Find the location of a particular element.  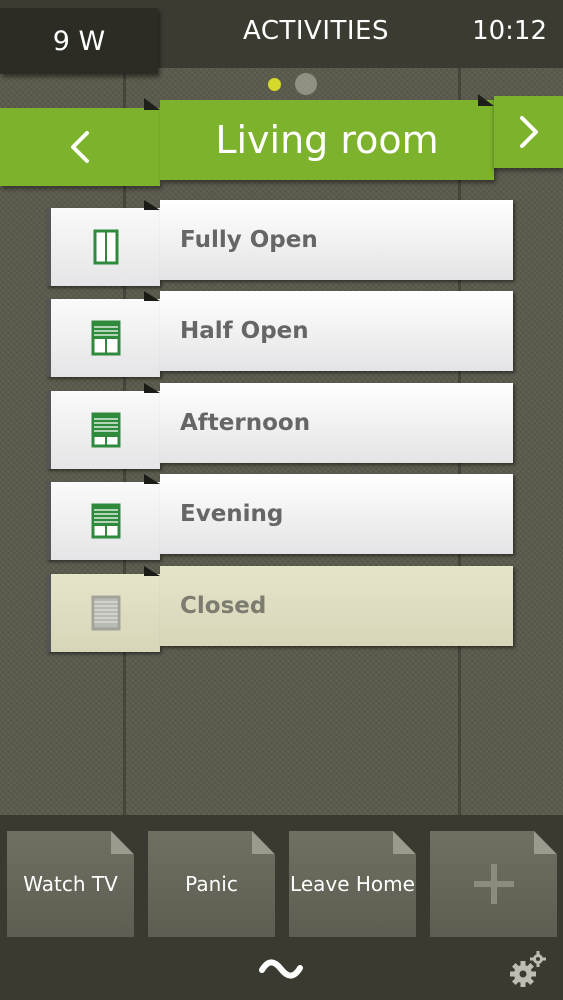

quick-tile-leave-home: Leave Home is located at coordinates (352, 884).